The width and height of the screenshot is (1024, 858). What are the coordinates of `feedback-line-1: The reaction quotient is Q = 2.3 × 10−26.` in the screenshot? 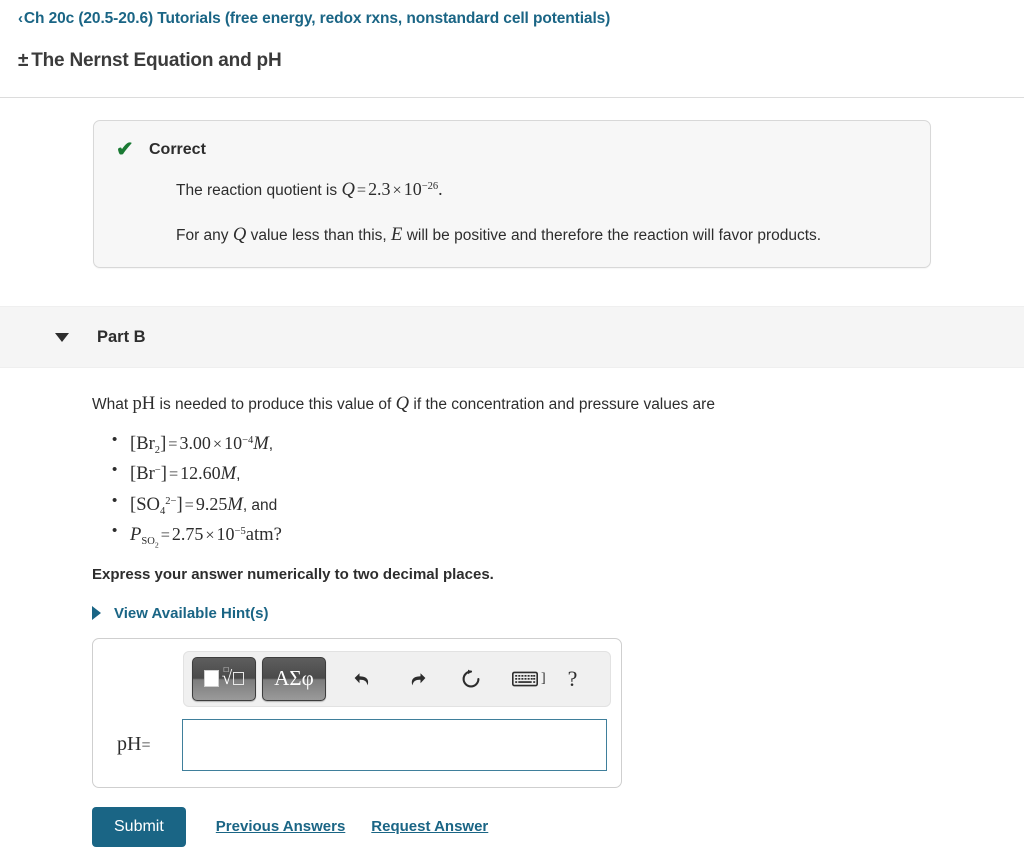 It's located at (542, 189).